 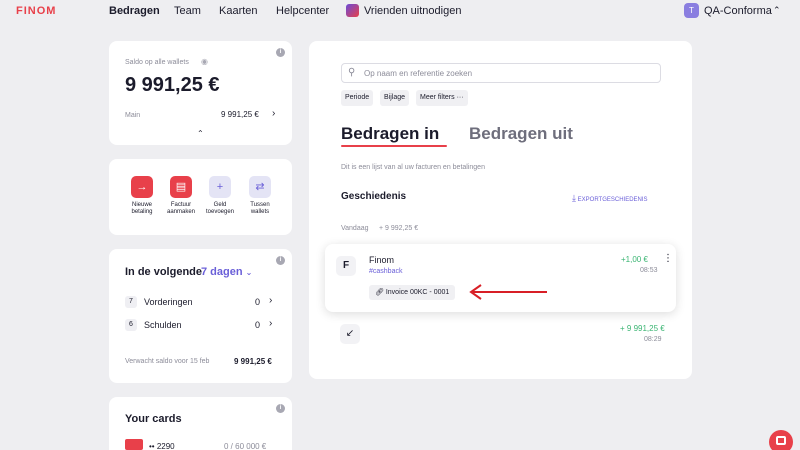 What do you see at coordinates (200, 423) in the screenshot?
I see `your-cards-card: i Your cards •• 2290 0 / 60 000 €` at bounding box center [200, 423].